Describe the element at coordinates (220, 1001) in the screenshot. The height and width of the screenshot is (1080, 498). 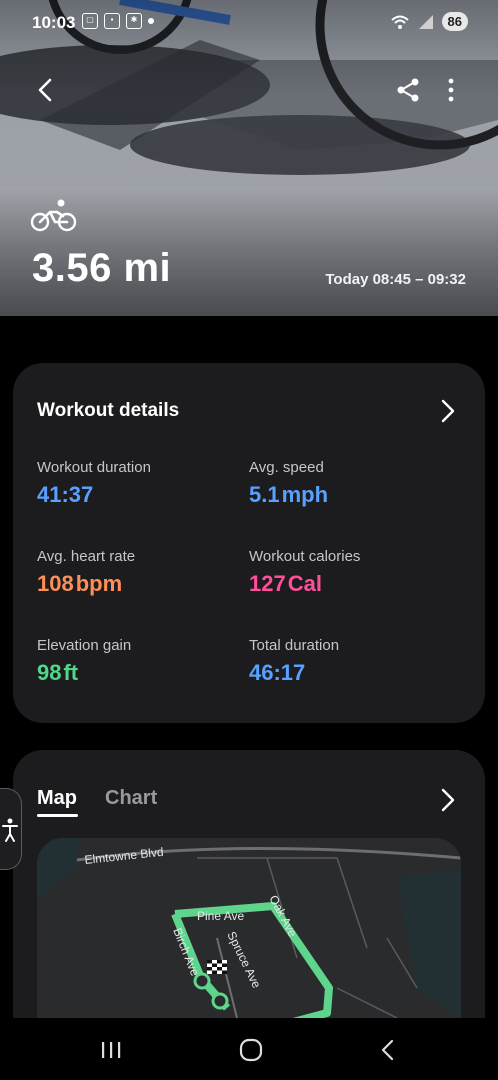
I see `end-marker-icon` at that location.